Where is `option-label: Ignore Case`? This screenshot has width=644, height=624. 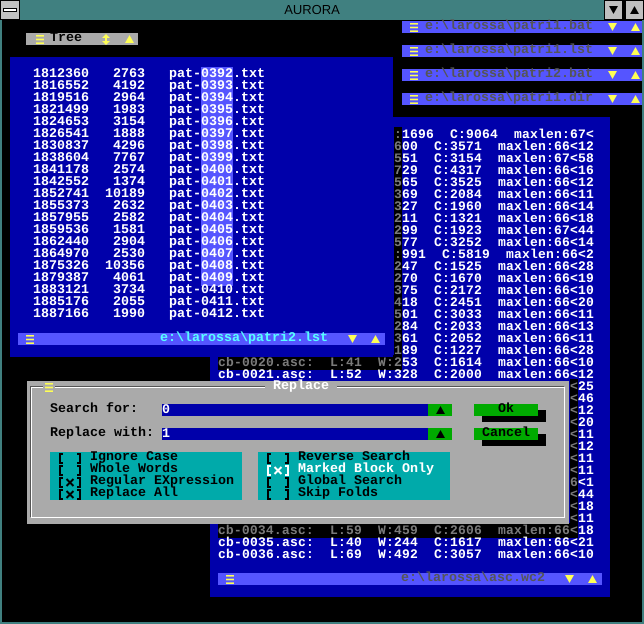
option-label: Ignore Case is located at coordinates (134, 458).